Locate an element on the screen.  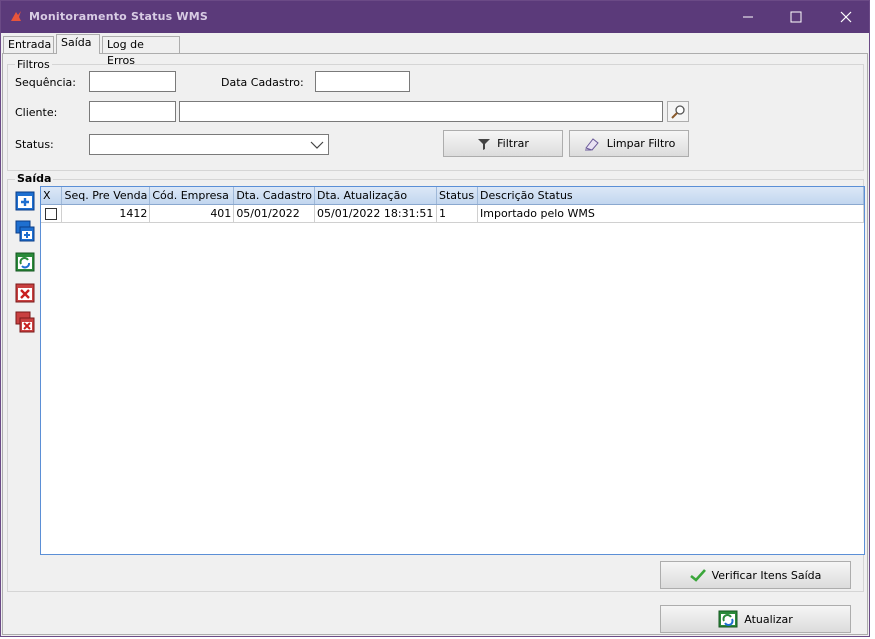
tab-entrada-label: Entrada is located at coordinates (30, 44).